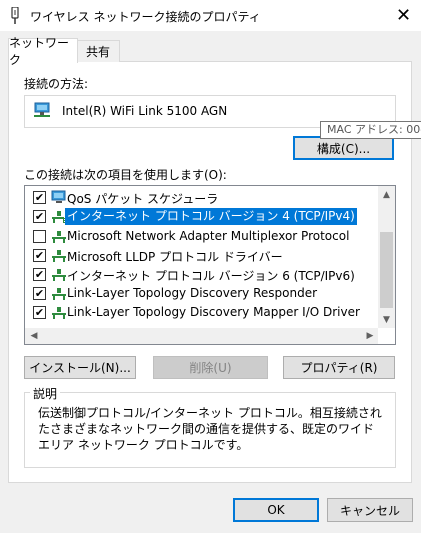 The image size is (421, 533). What do you see at coordinates (125, 175) in the screenshot?
I see `items-label: この接続は次の項目を使用します(O):` at bounding box center [125, 175].